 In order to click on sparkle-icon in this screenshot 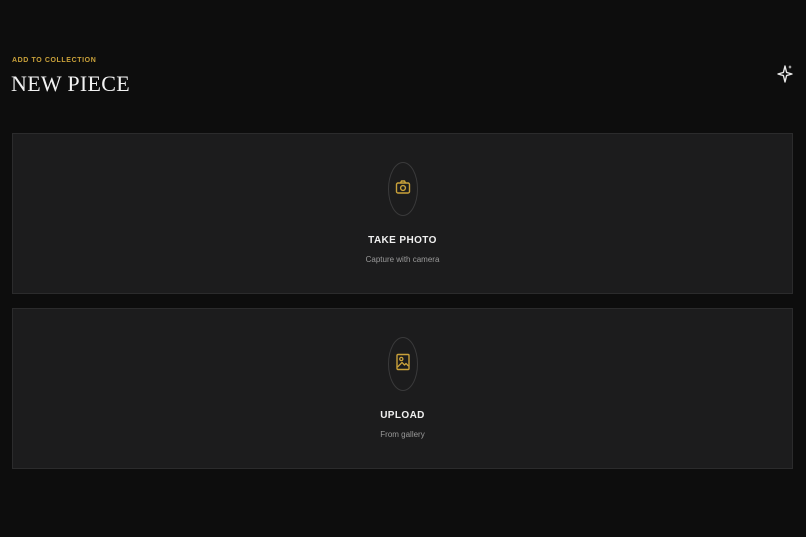, I will do `click(785, 76)`.